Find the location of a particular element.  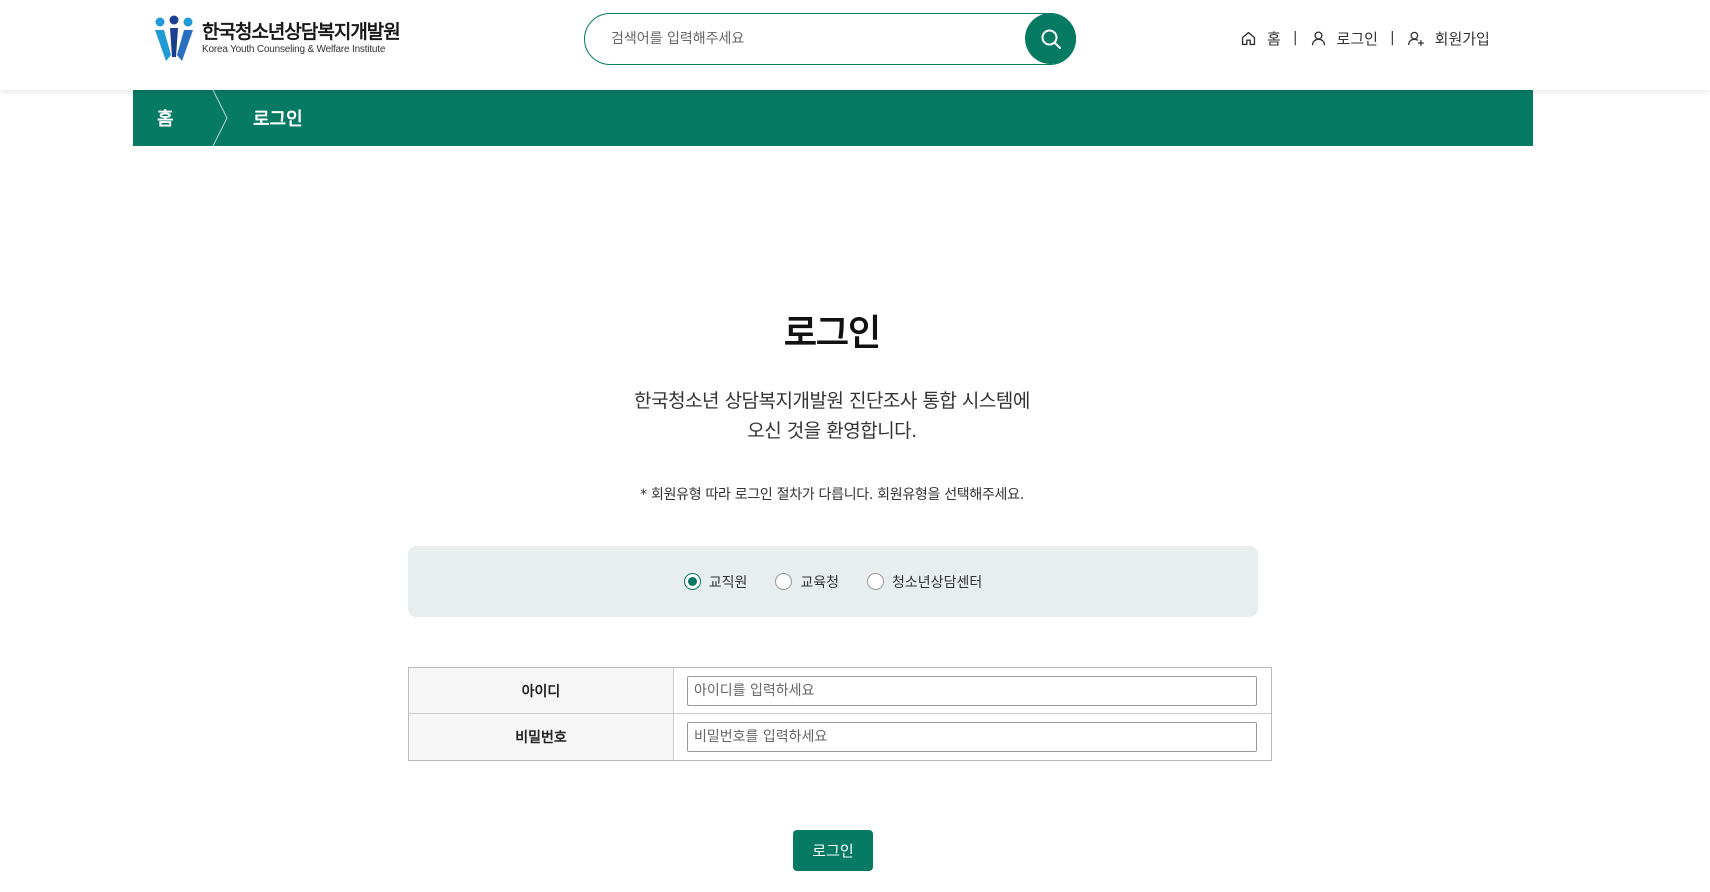

id-label: 아이디 is located at coordinates (541, 690).